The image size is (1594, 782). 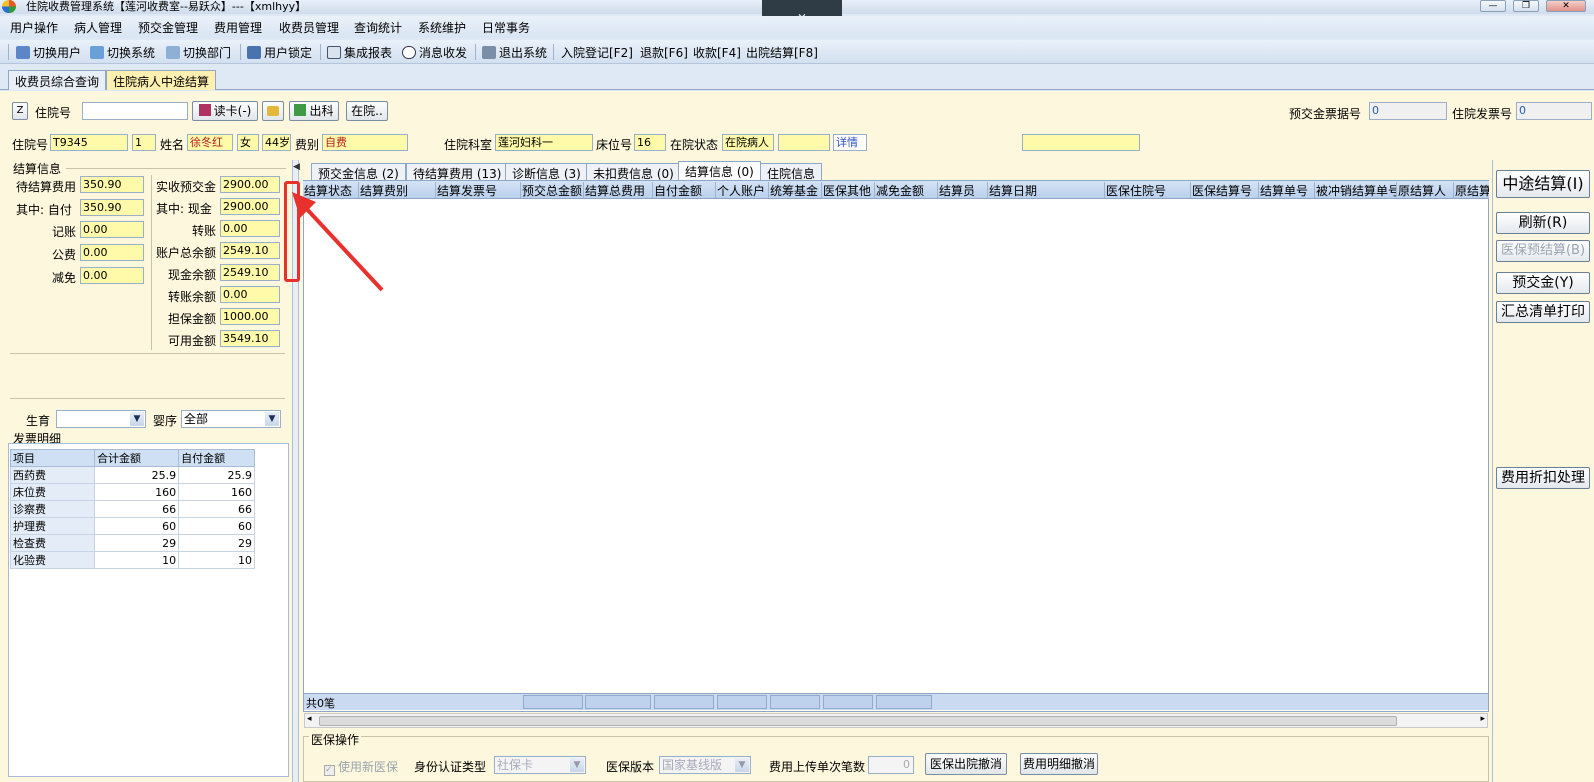 I want to click on refund-button: 退款[F6], so click(x=664, y=52).